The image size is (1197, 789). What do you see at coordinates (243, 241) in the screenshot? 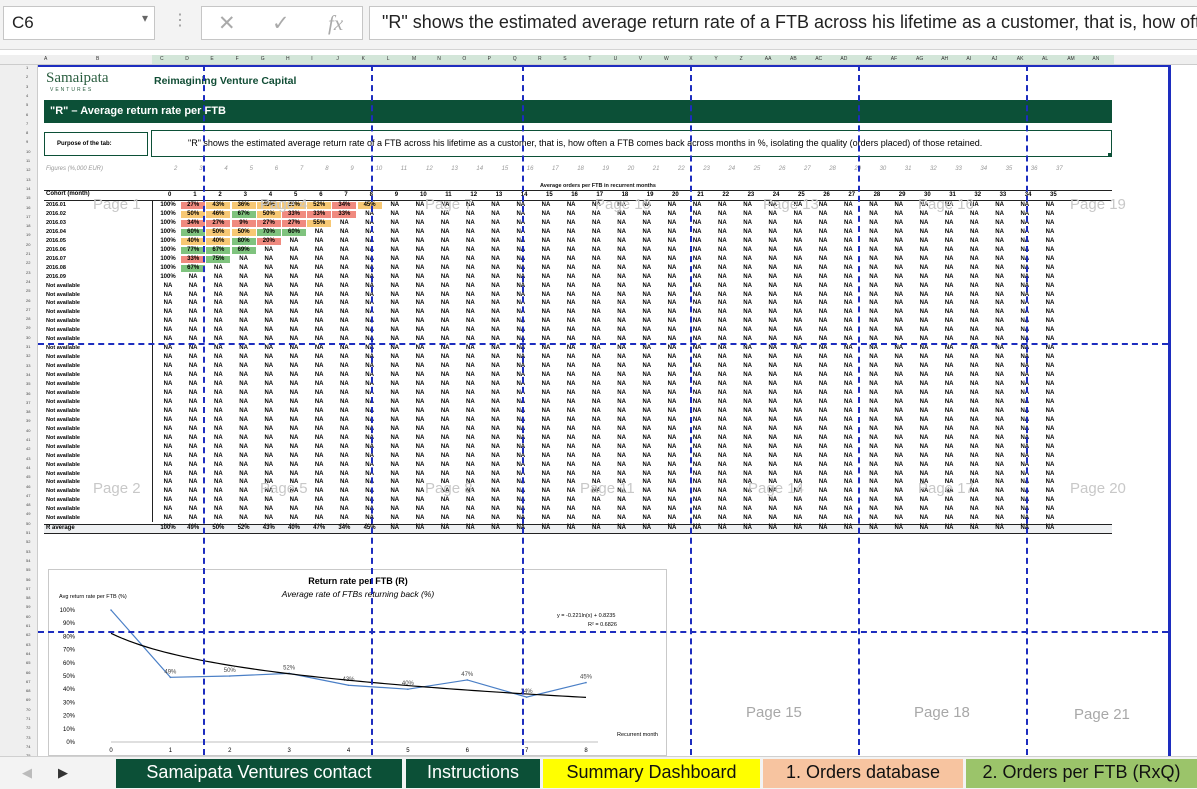
I see `table-cell: 80%` at bounding box center [243, 241].